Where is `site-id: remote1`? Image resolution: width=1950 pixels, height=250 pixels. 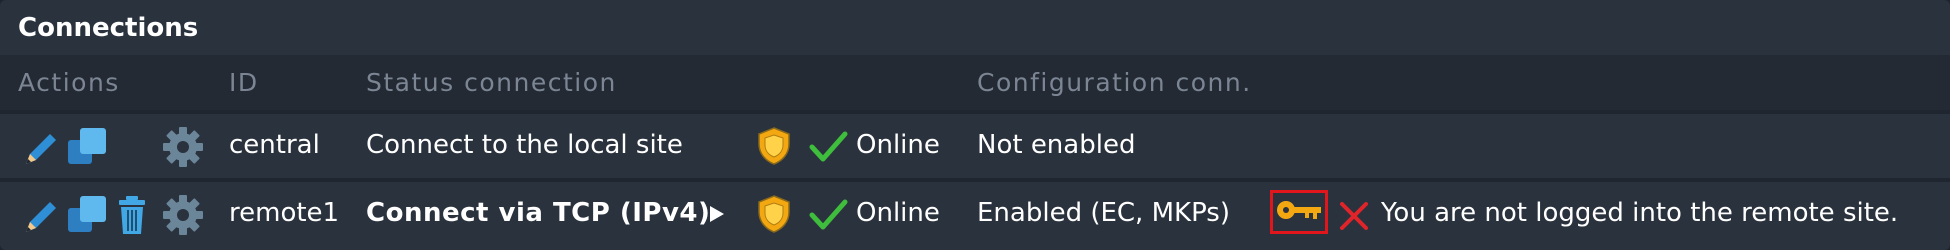 site-id: remote1 is located at coordinates (284, 213).